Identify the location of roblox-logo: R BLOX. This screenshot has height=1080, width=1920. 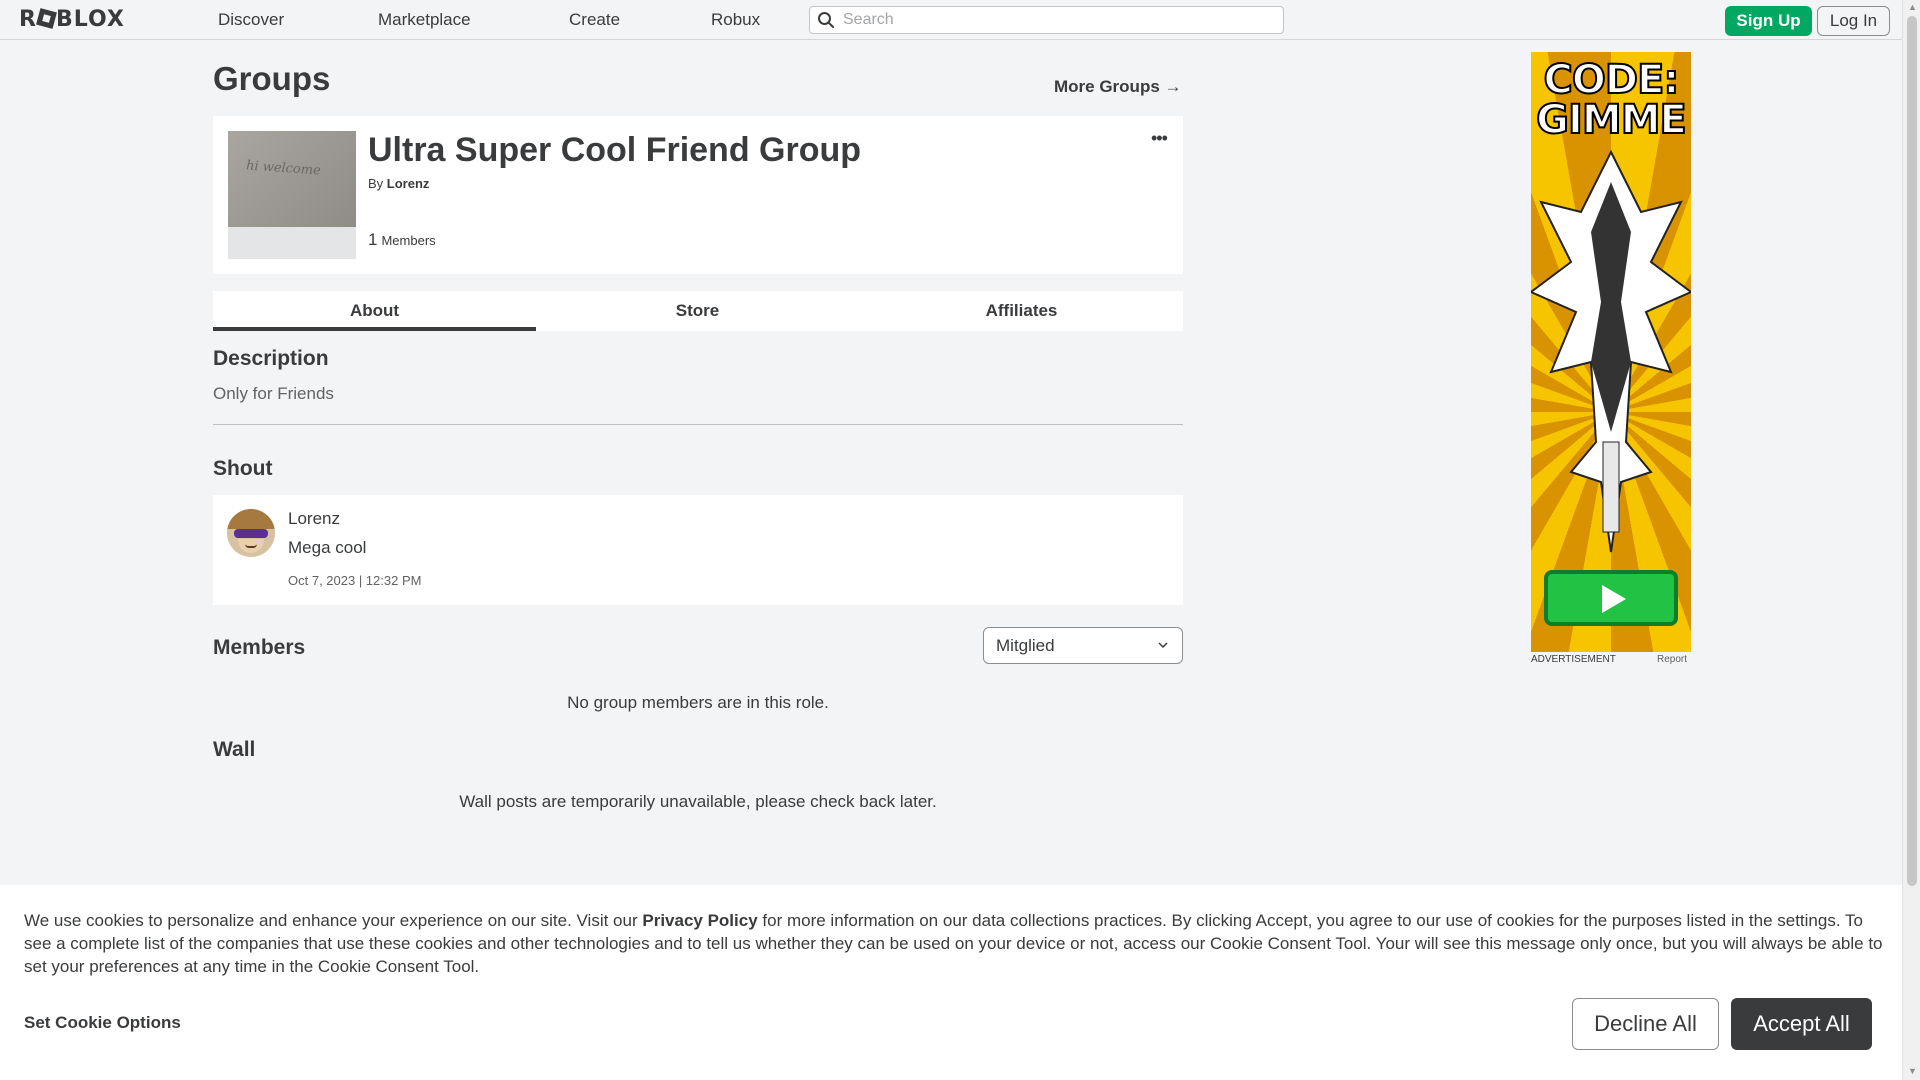
(72, 19).